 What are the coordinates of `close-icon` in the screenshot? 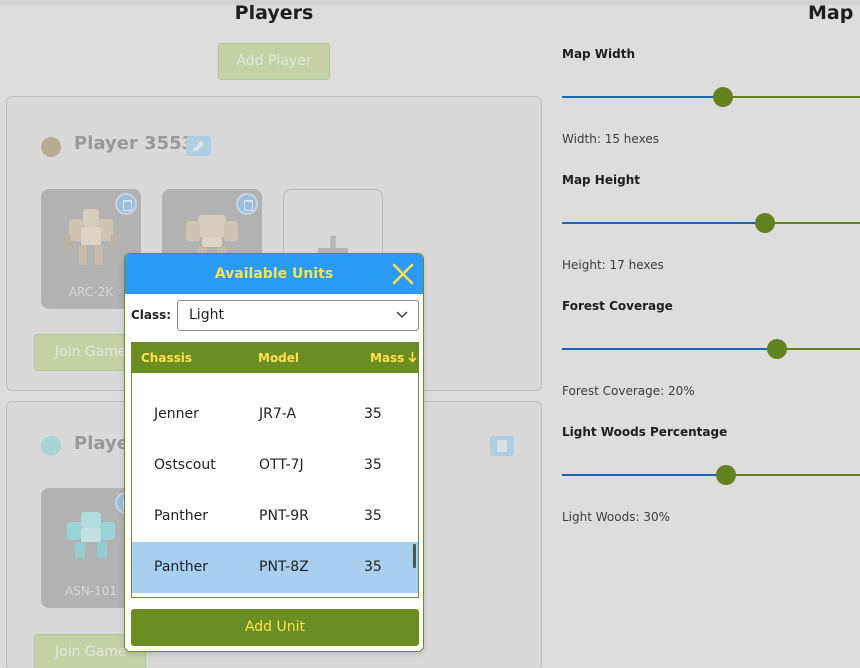 It's located at (403, 274).